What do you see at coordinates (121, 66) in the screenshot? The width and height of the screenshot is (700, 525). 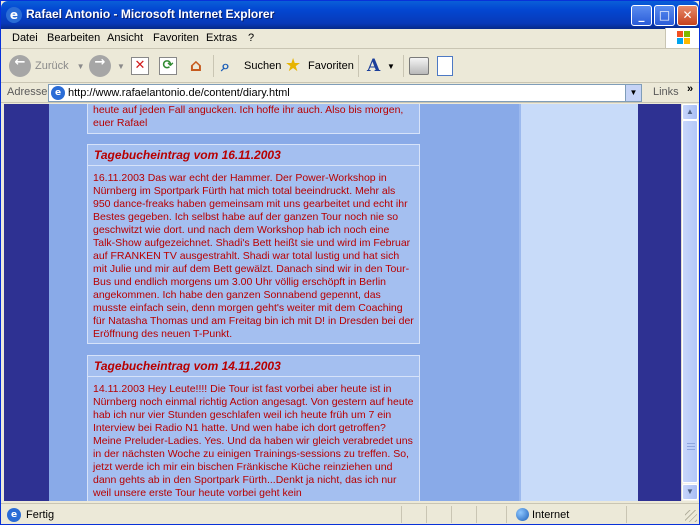 I see `forward-dropdown-icon: ▼` at bounding box center [121, 66].